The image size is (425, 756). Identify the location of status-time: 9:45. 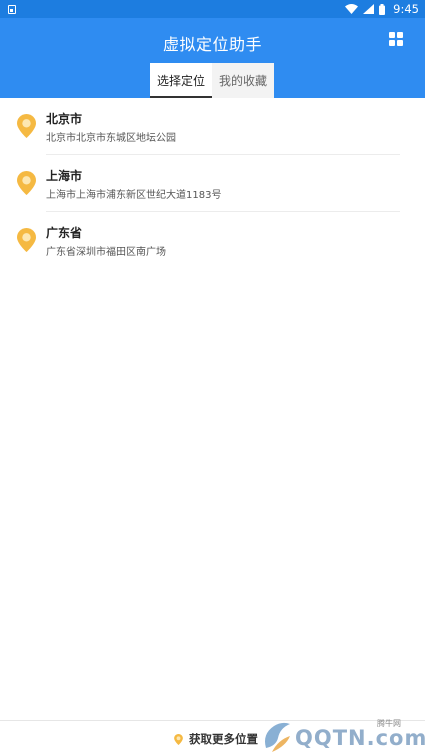
(406, 9).